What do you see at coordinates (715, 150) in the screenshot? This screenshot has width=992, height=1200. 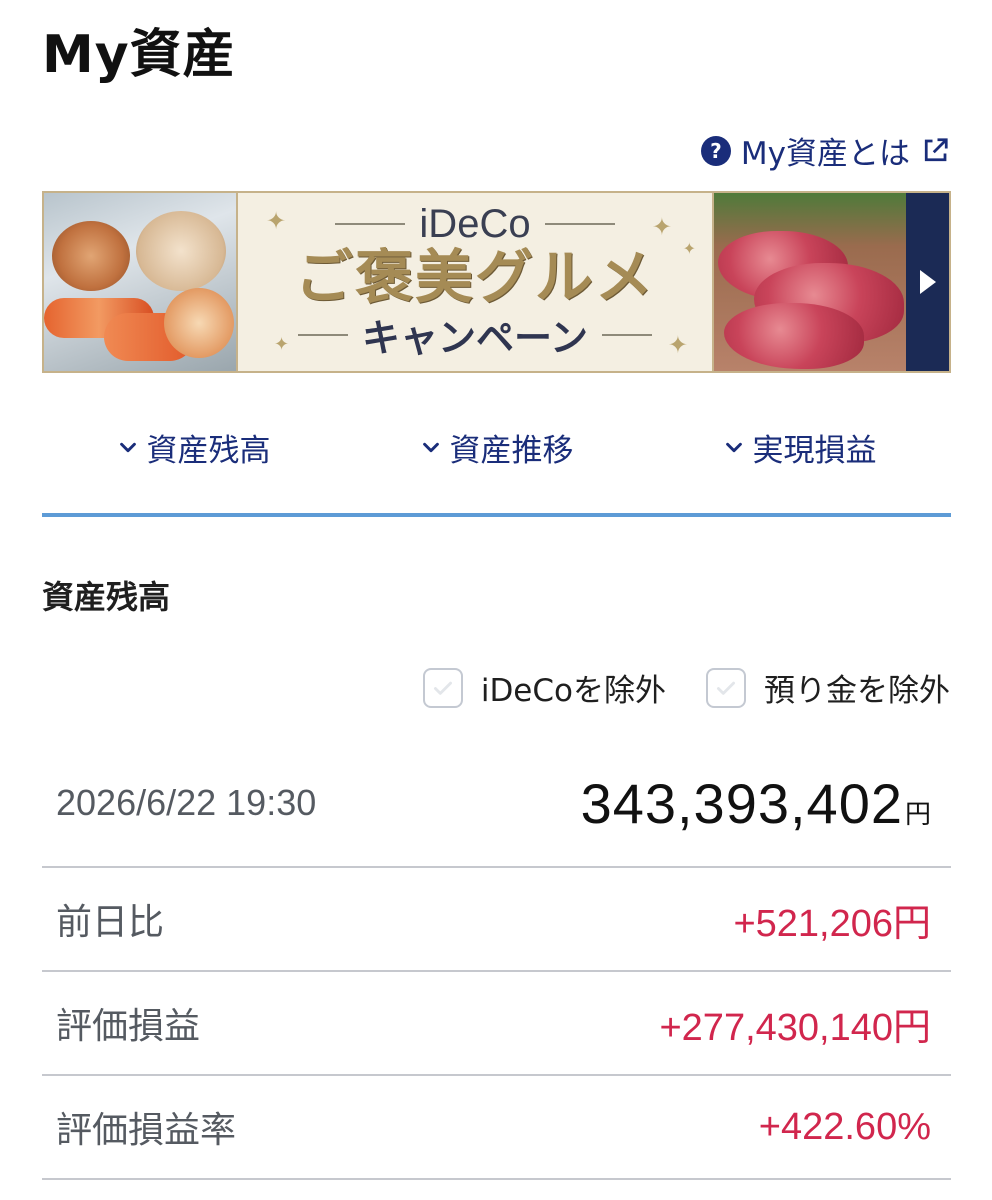 I see `question-circle-icon: ?` at bounding box center [715, 150].